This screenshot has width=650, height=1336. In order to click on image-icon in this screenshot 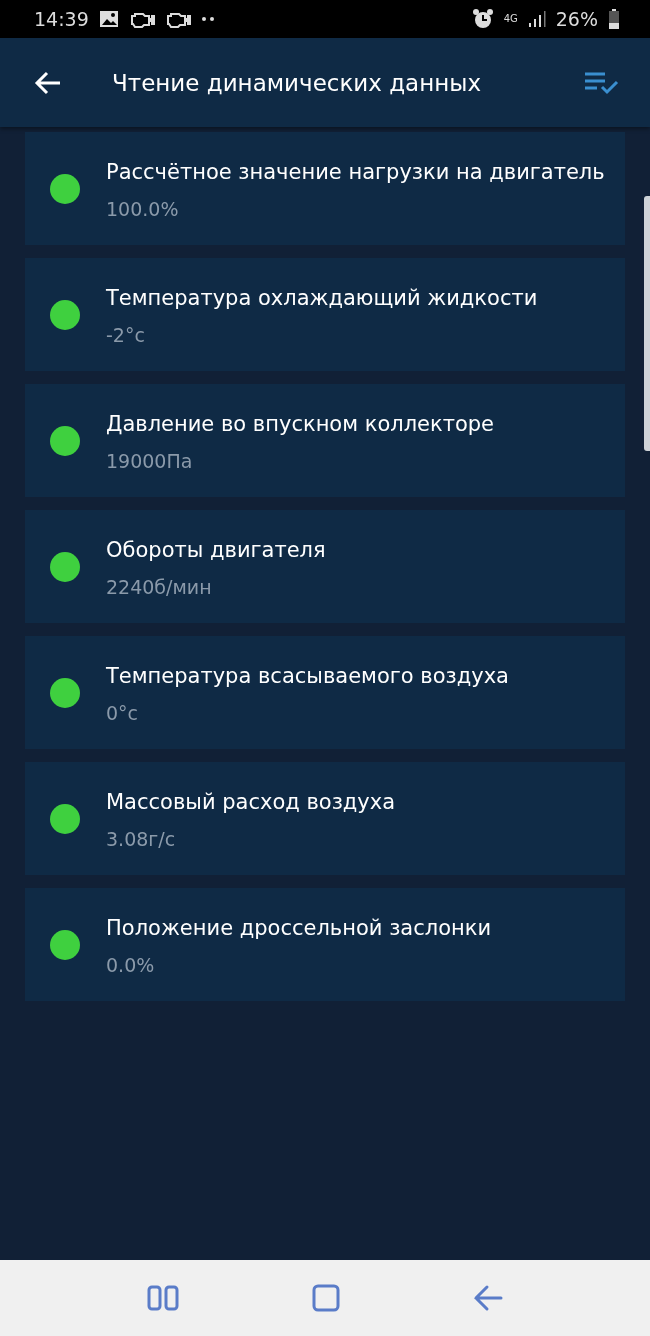, I will do `click(108, 19)`.